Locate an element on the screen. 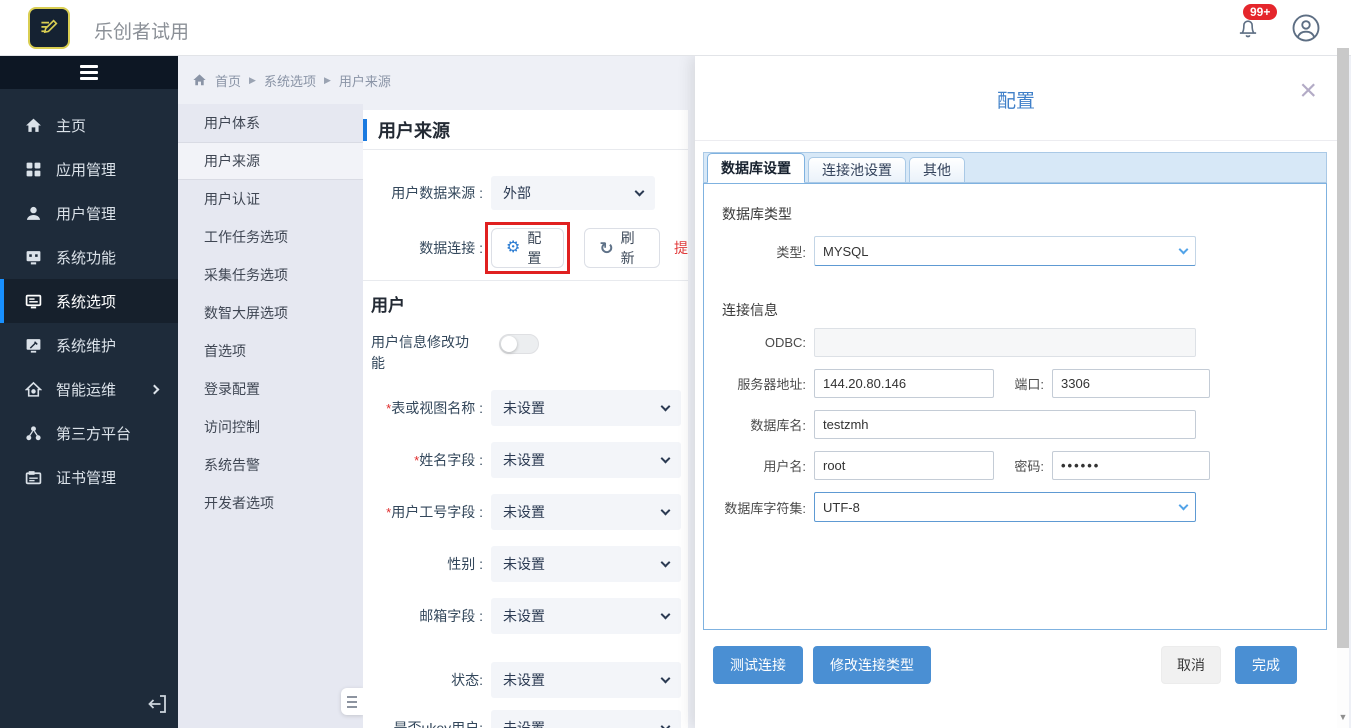  submenu-item-system-alerts: 系统告警 is located at coordinates (270, 465).